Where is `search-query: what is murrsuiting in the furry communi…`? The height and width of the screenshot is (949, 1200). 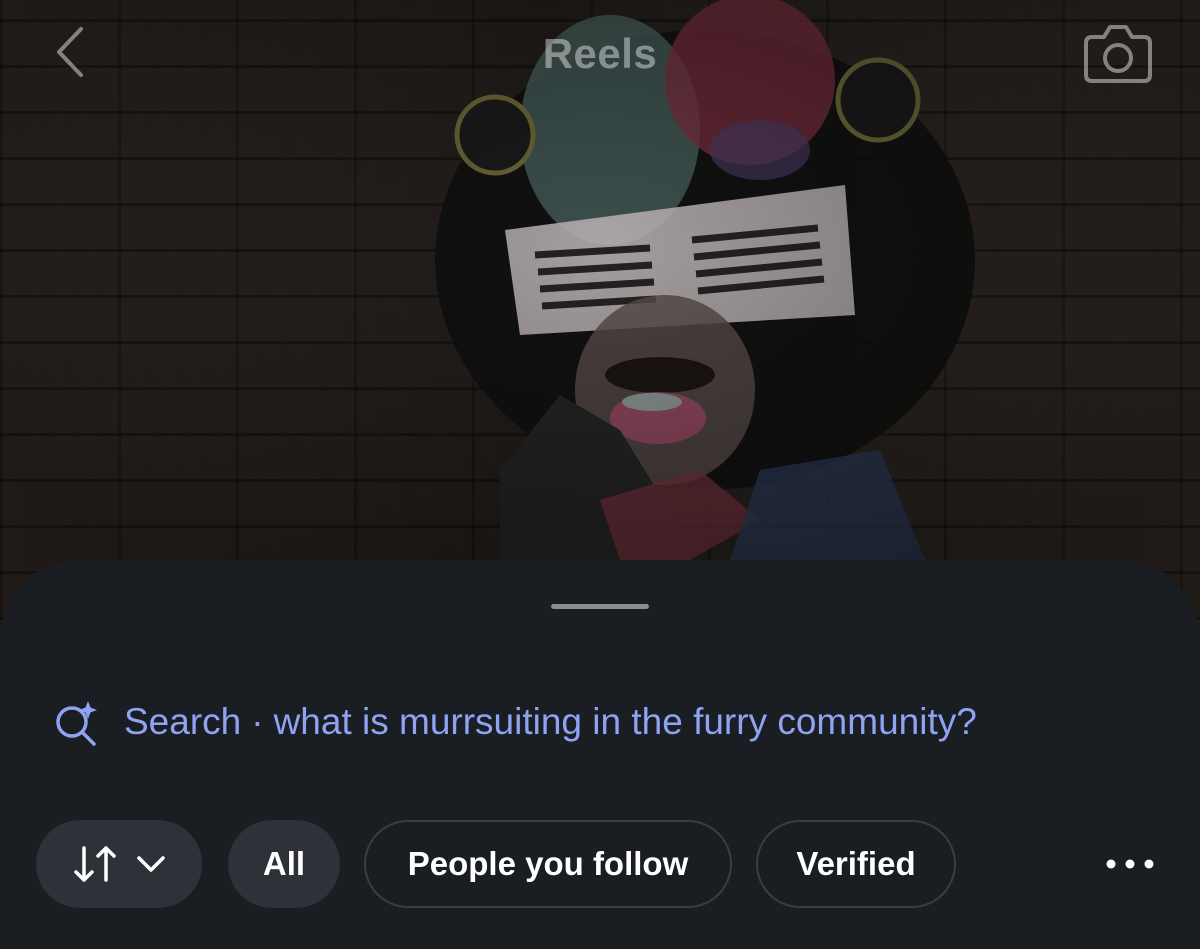
search-query: what is murrsuiting in the furry communi… is located at coordinates (625, 721).